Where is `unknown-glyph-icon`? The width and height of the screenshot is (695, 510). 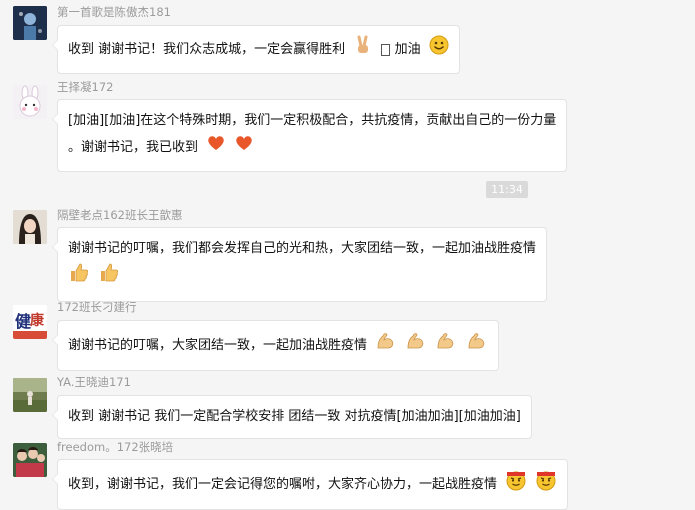
unknown-glyph-icon is located at coordinates (386, 49).